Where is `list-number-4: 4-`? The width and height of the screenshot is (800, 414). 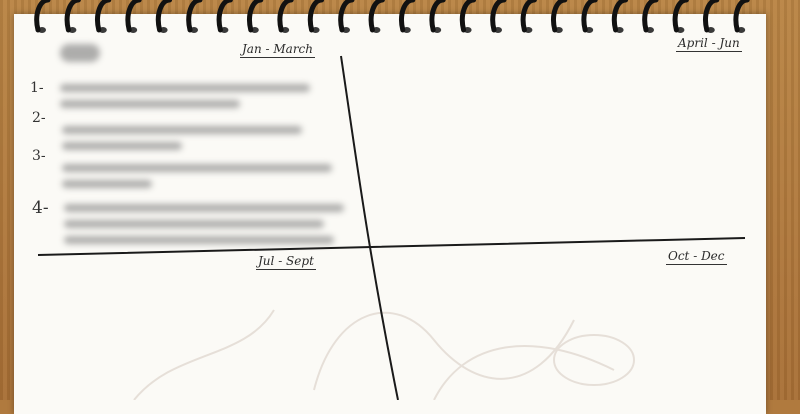
list-number-4: 4- is located at coordinates (40, 208).